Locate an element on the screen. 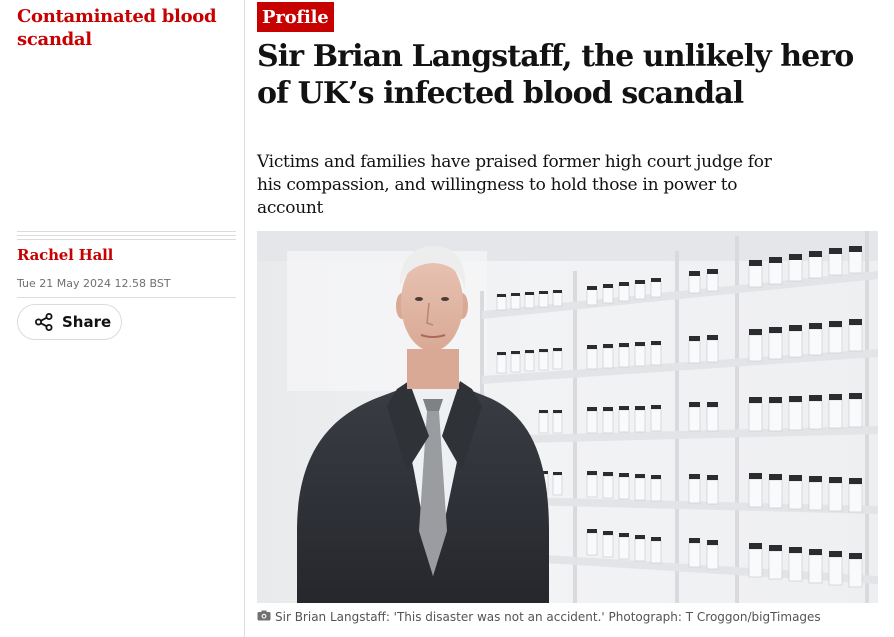 The image size is (894, 637). camera-icon is located at coordinates (264, 617).